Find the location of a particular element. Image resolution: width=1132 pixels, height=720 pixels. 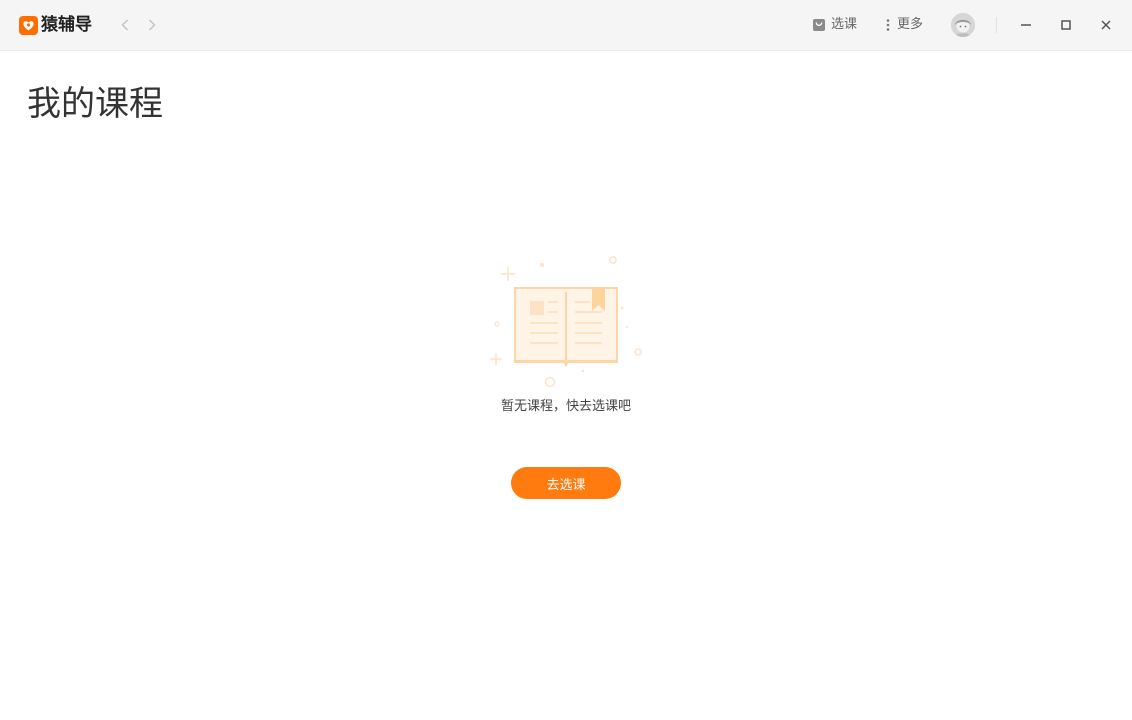

minimize-icon is located at coordinates (1026, 25).